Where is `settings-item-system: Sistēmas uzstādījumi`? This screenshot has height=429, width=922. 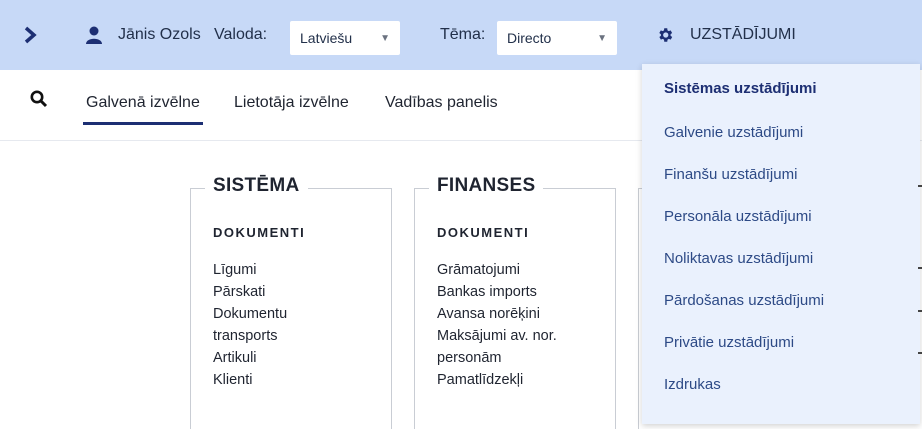
settings-item-system: Sistēmas uzstādījumi is located at coordinates (740, 88).